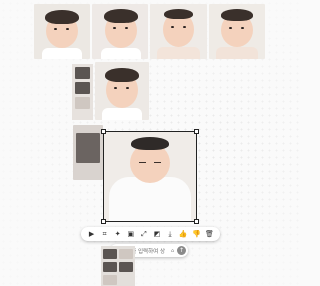 The width and height of the screenshot is (320, 286). Describe the element at coordinates (130, 234) in the screenshot. I see `edit-image-icon: ▣` at that location.